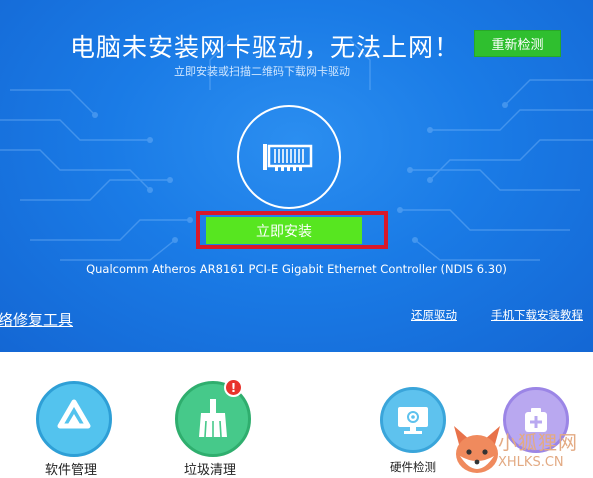 The height and width of the screenshot is (478, 593). What do you see at coordinates (284, 230) in the screenshot?
I see `install-now-button: 立即安装` at bounding box center [284, 230].